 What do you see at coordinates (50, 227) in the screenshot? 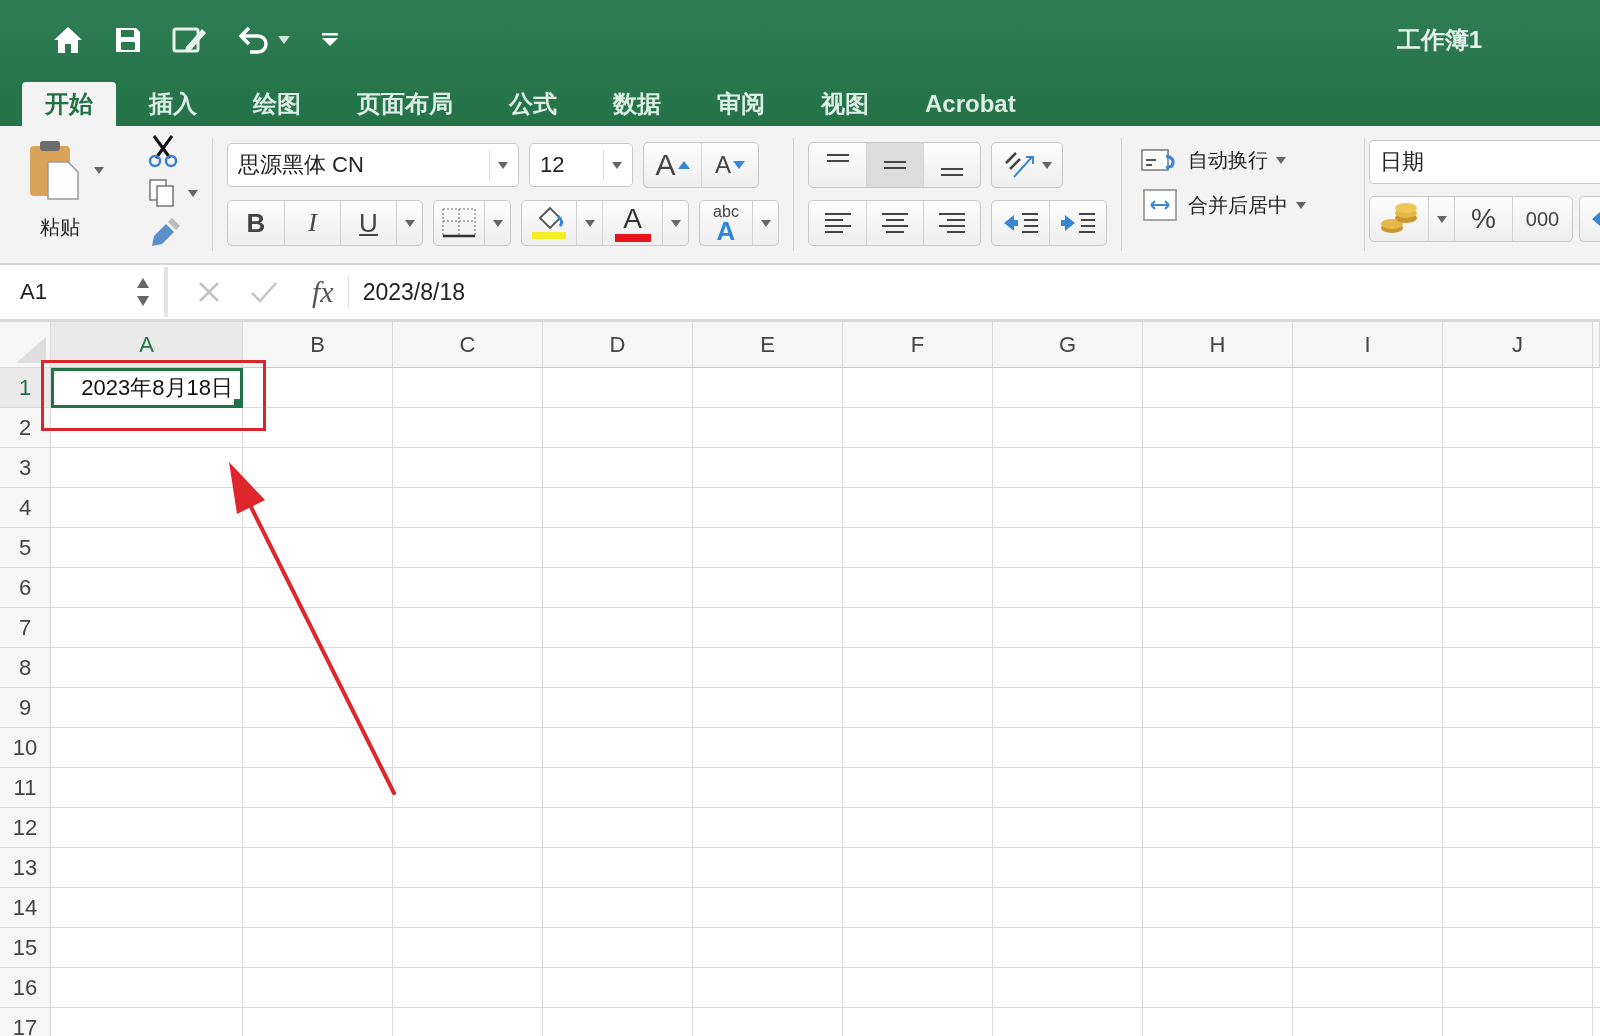
I see `paste-button: 粘贴` at bounding box center [50, 227].